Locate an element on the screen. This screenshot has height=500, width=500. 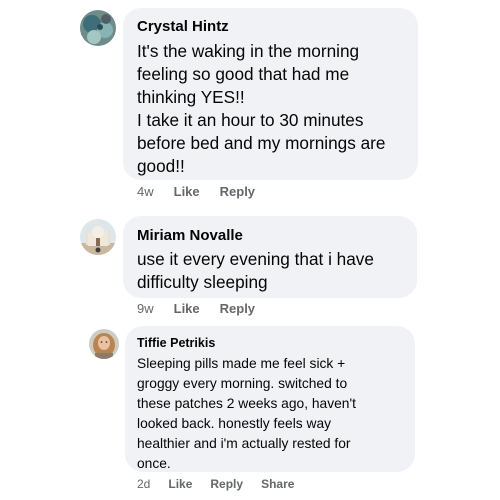
share-button: Share is located at coordinates (277, 484).